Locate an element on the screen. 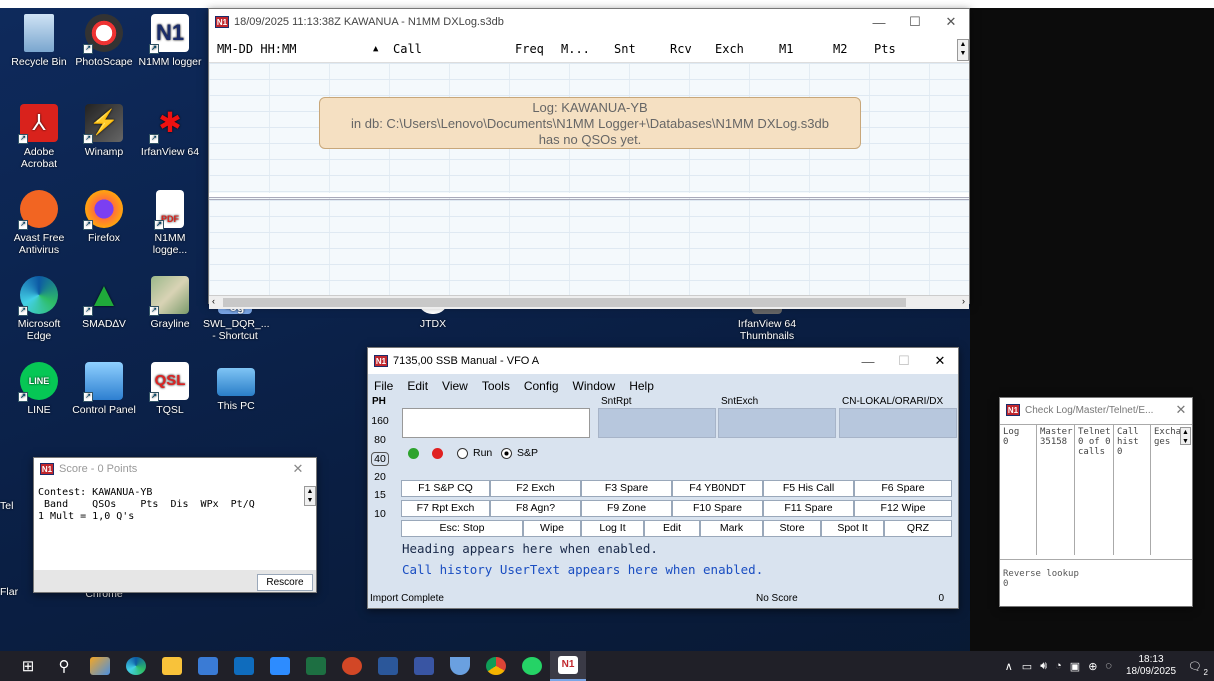 Image resolution: width=1214 pixels, height=681 pixels. band-10: 10 is located at coordinates (380, 514).